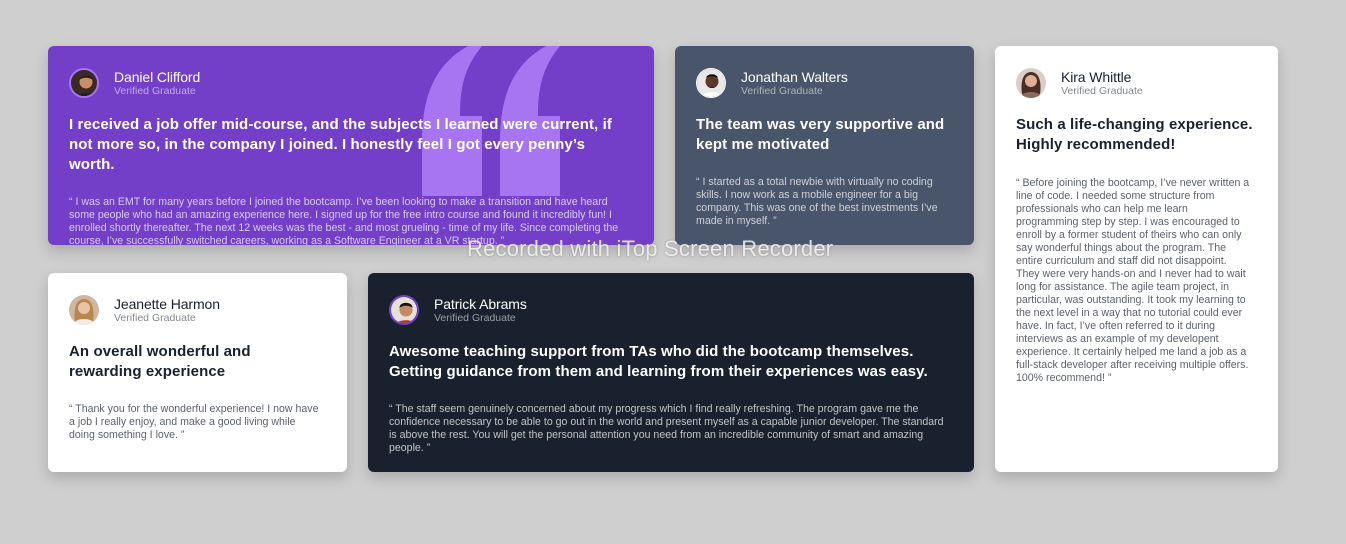  I want to click on author-name: Patrick Abrams, so click(480, 303).